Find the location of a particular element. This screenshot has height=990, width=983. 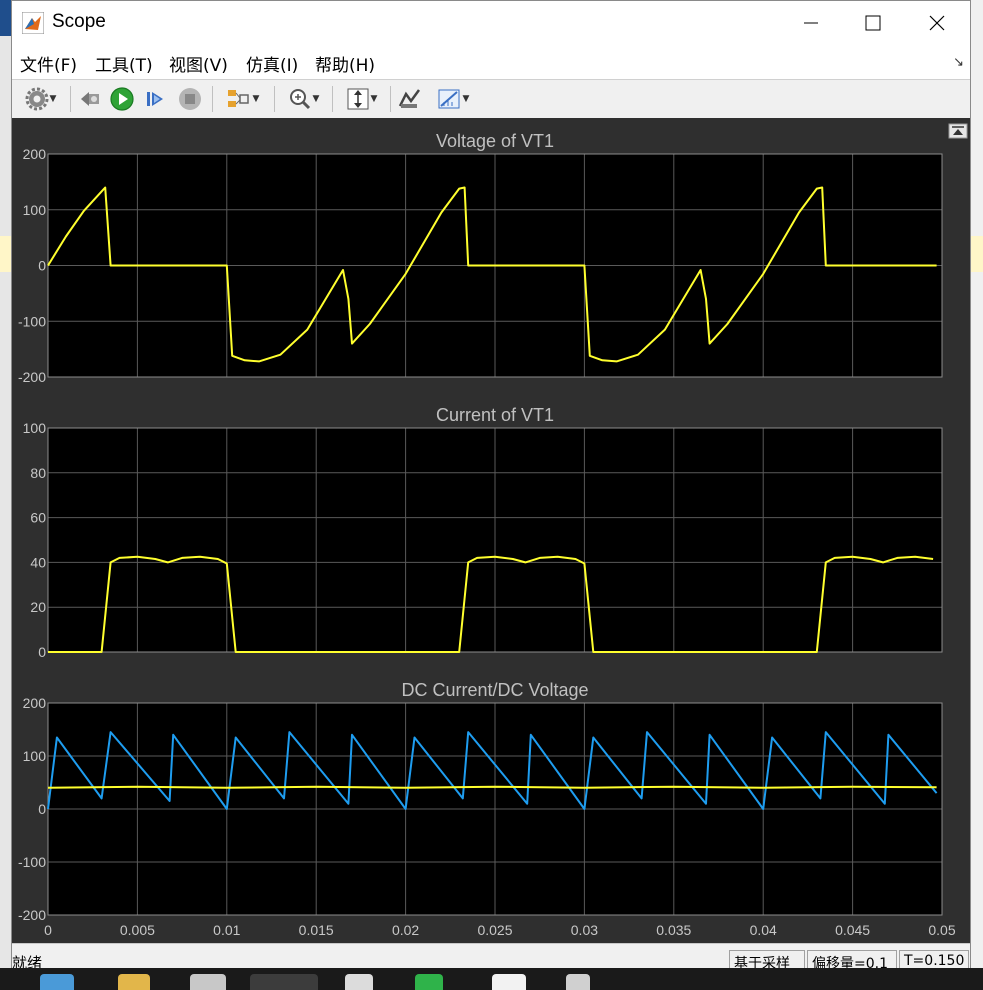

settings-button: ▼ is located at coordinates (40, 99).